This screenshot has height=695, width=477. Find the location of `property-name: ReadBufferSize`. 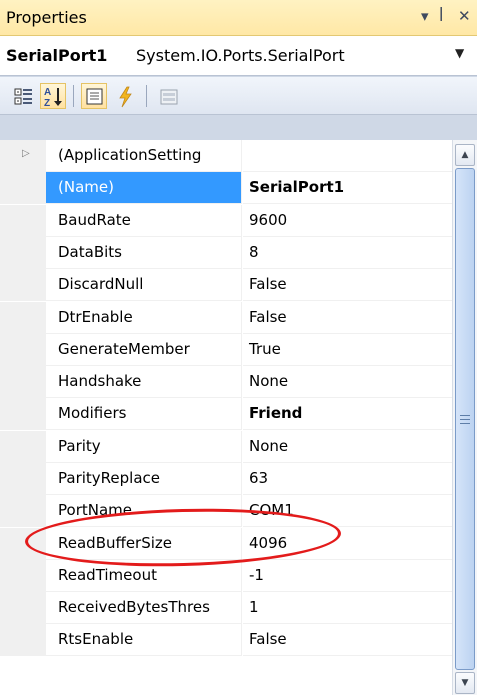

property-name: ReadBufferSize is located at coordinates (144, 544).